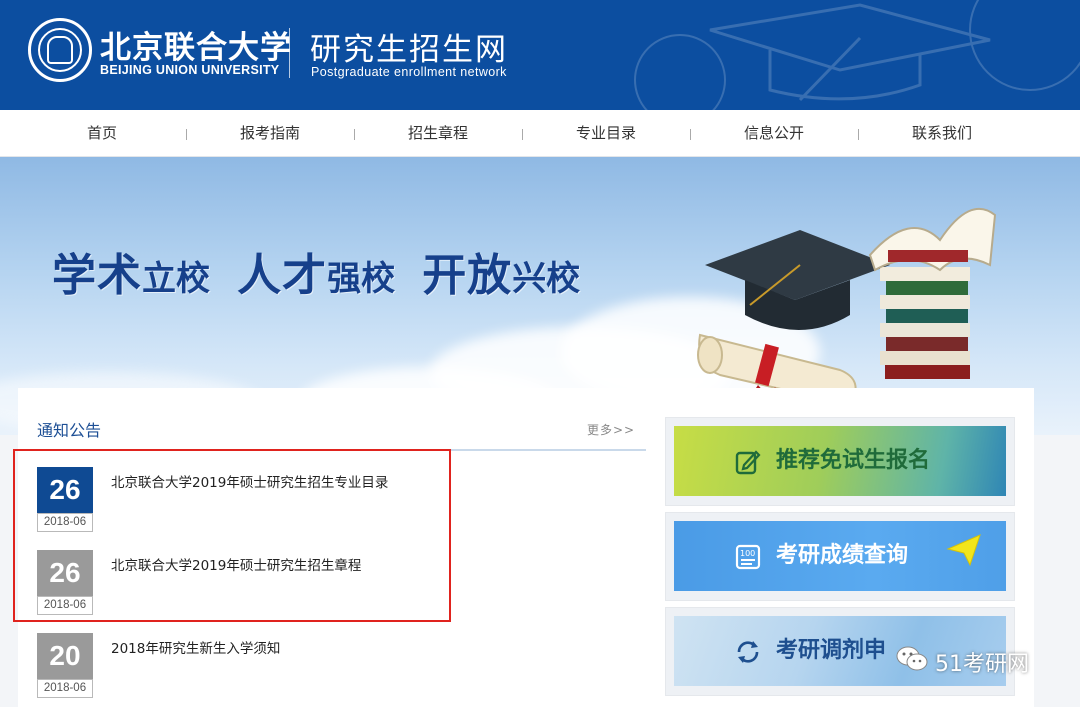 Image resolution: width=1080 pixels, height=707 pixels. What do you see at coordinates (747, 553) in the screenshot?
I see `svg-text: 100` at bounding box center [747, 553].